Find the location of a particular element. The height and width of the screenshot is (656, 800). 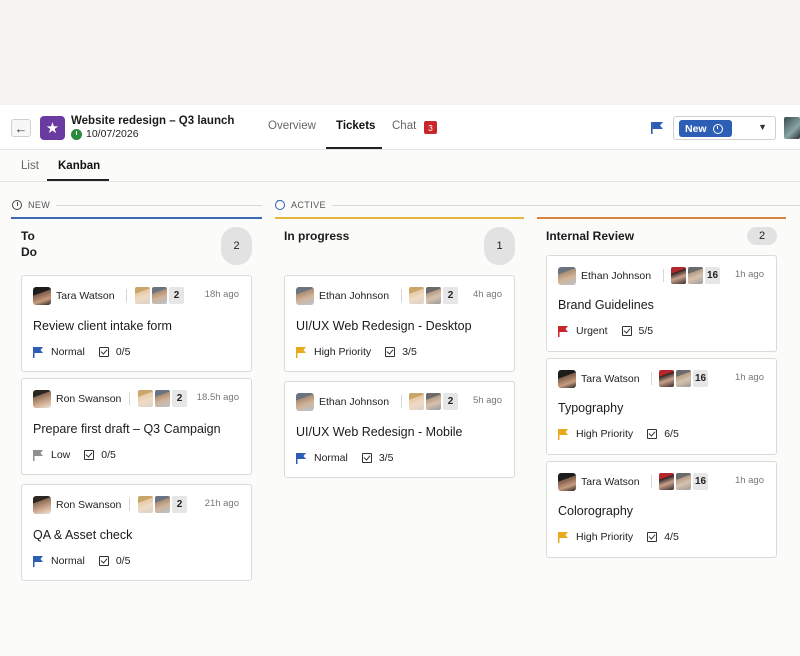

status-dropdown: New ▼ is located at coordinates (724, 128).